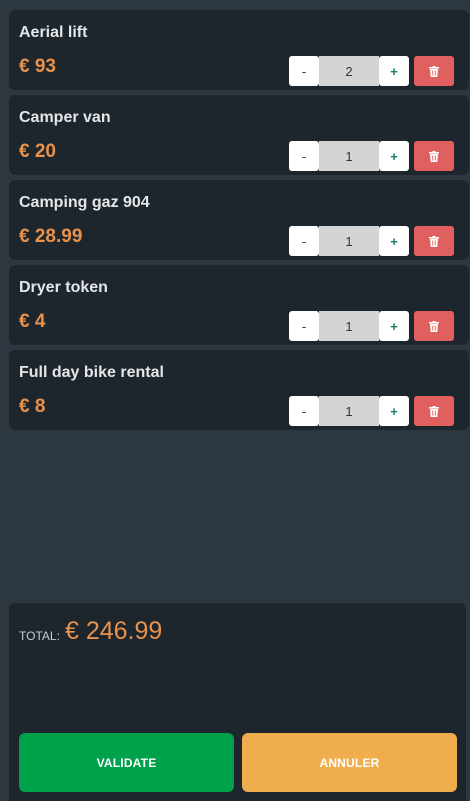 Image resolution: width=470 pixels, height=801 pixels. What do you see at coordinates (63, 287) in the screenshot?
I see `item-name: Dryer token` at bounding box center [63, 287].